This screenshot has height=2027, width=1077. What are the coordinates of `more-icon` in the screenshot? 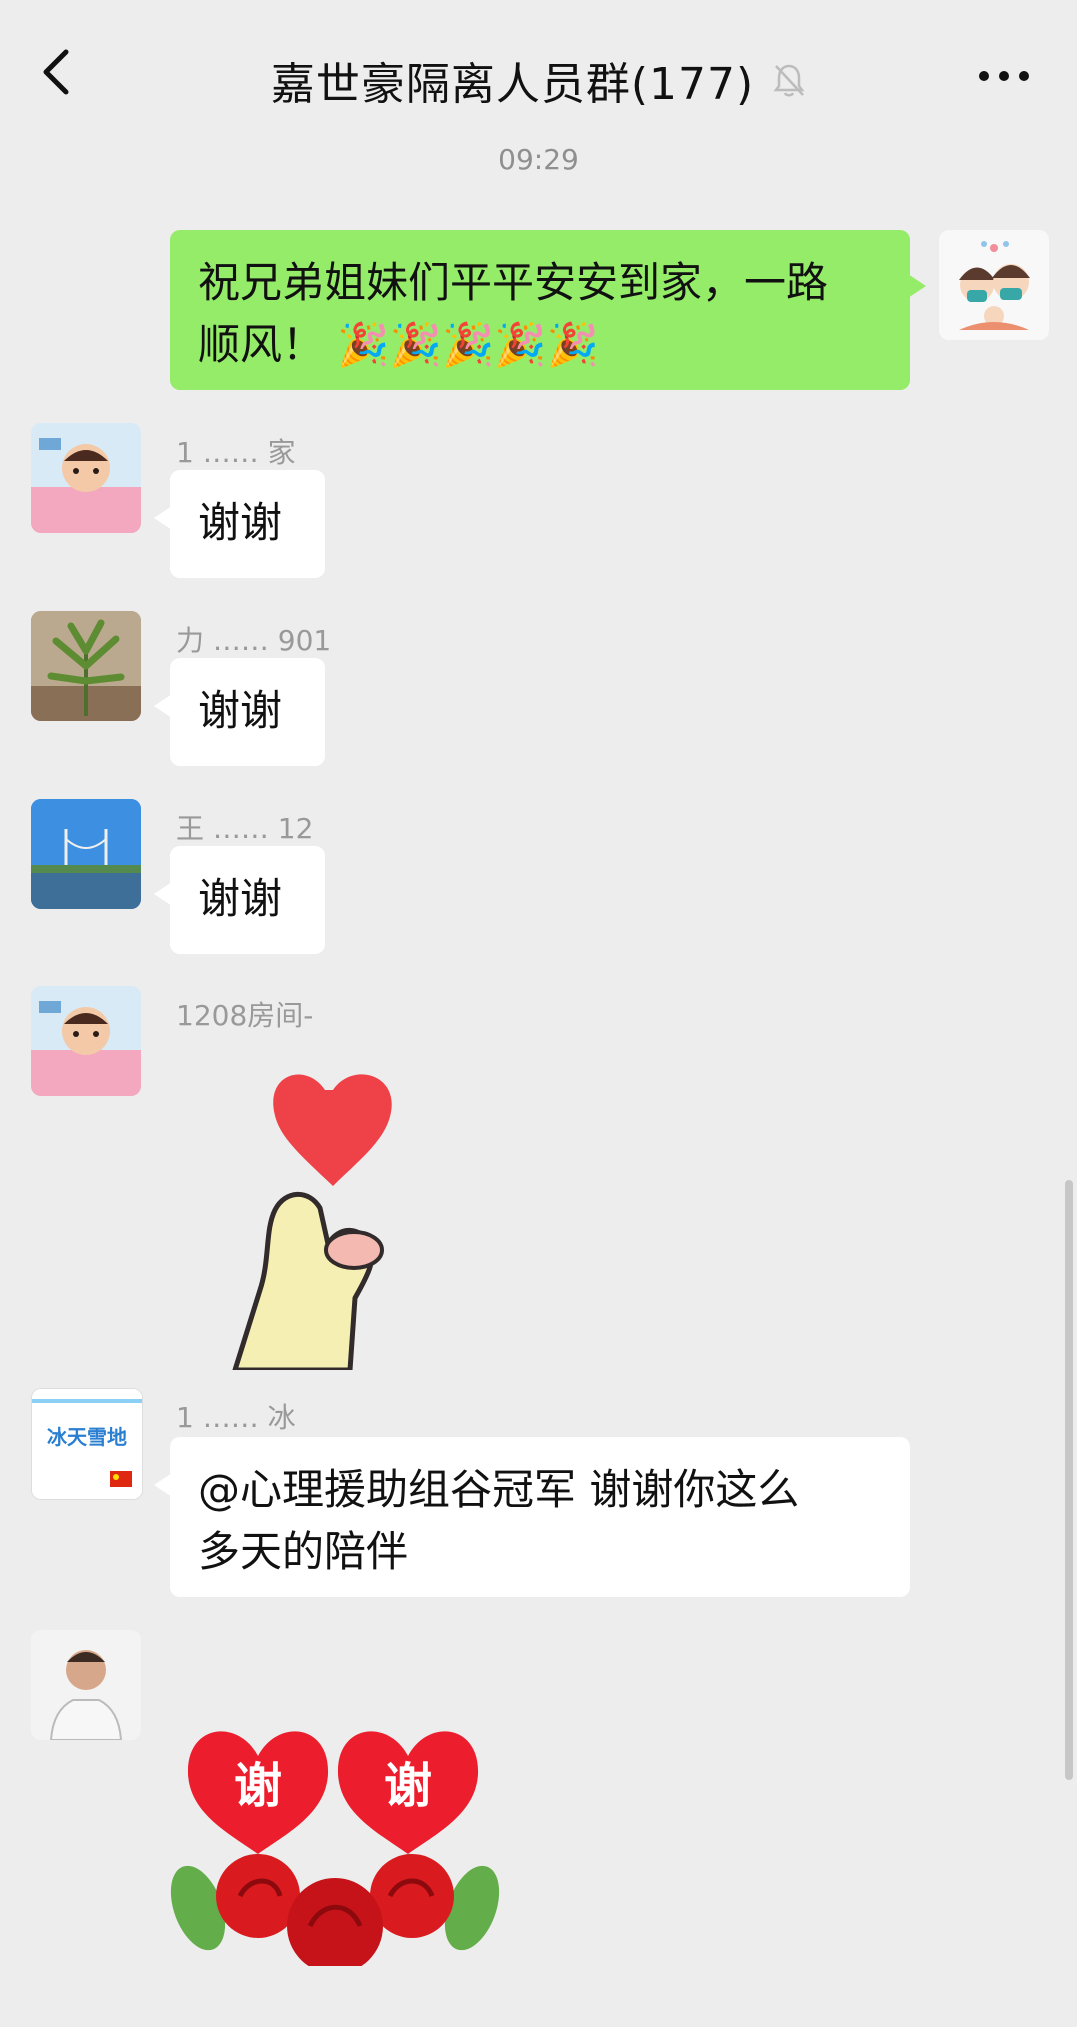 It's located at (1004, 76).